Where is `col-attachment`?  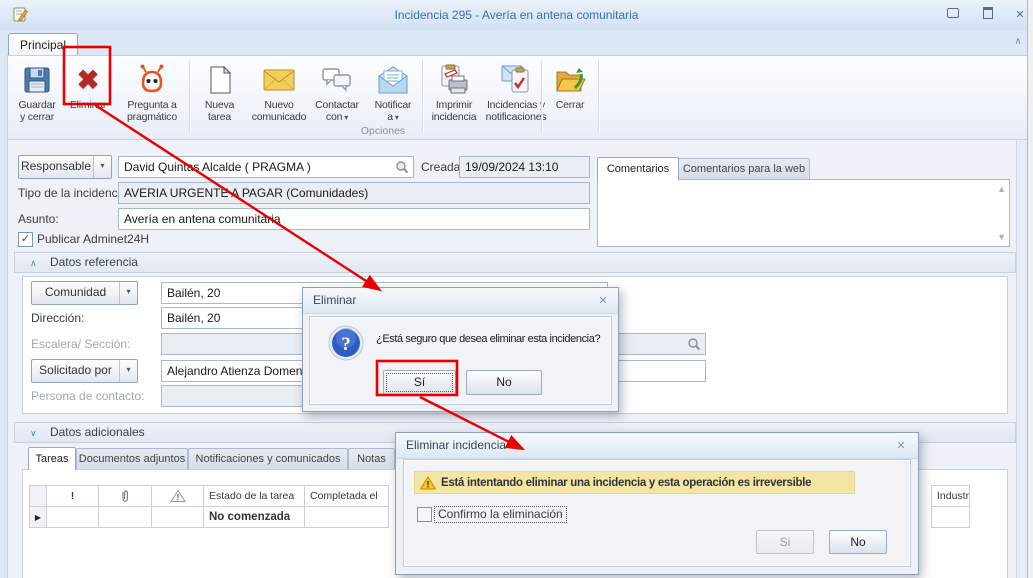
col-attachment is located at coordinates (125, 496).